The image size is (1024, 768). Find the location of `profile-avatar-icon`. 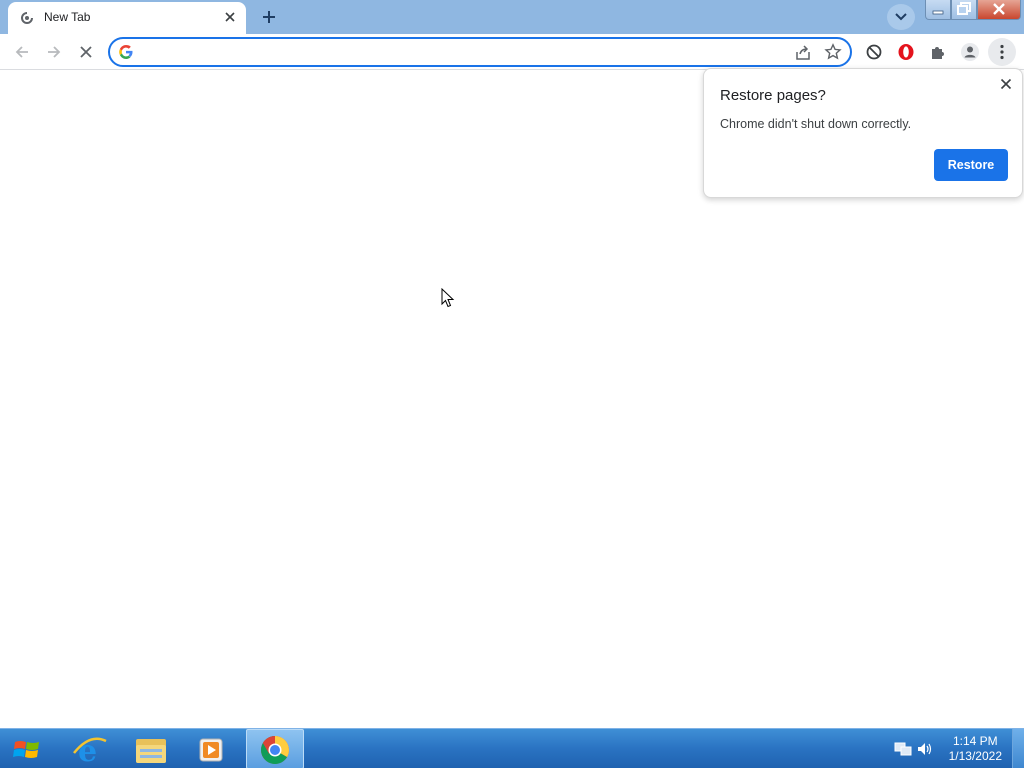

profile-avatar-icon is located at coordinates (970, 52).